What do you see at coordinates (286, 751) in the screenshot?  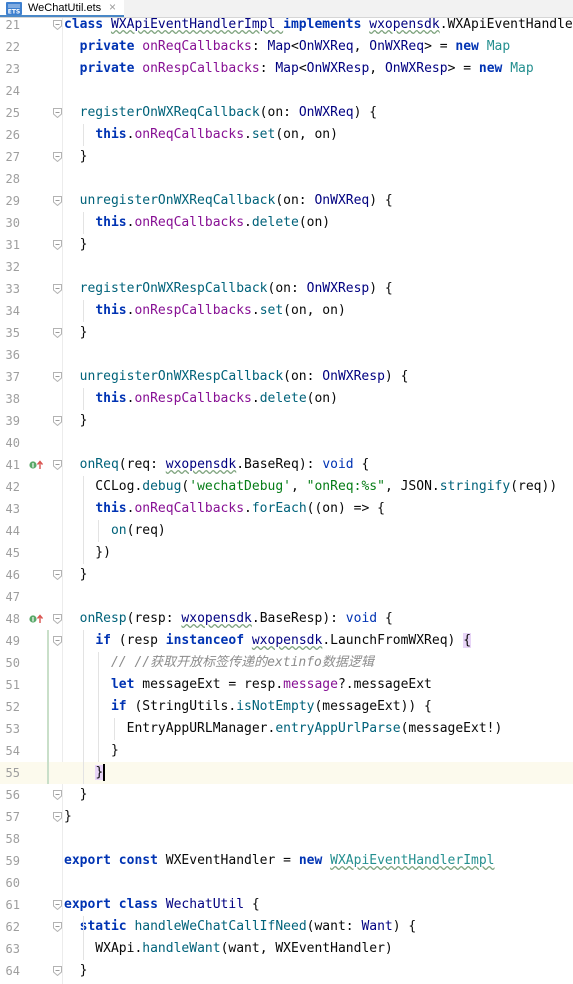 I see `code-line: 54 }` at bounding box center [286, 751].